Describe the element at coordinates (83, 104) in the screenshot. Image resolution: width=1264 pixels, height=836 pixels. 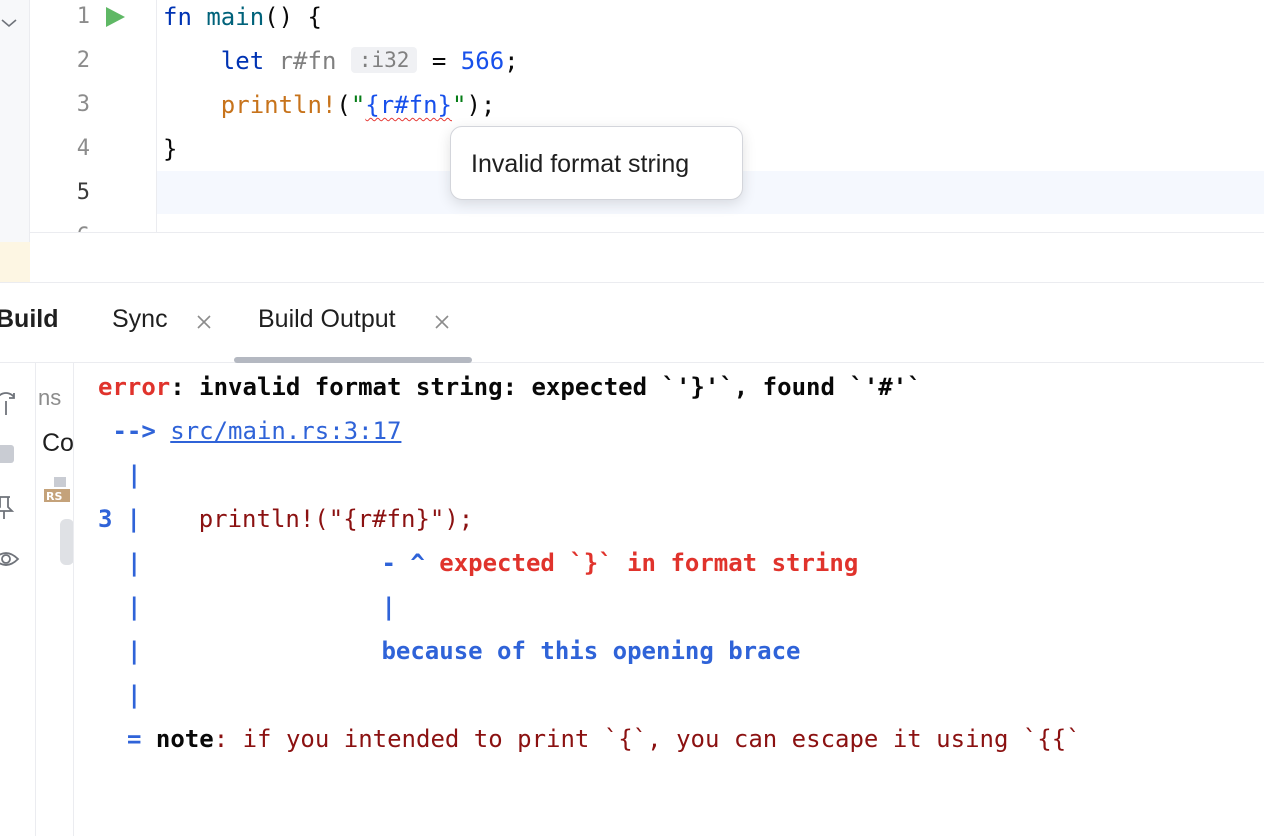
I see `line-number-3: 3` at that location.